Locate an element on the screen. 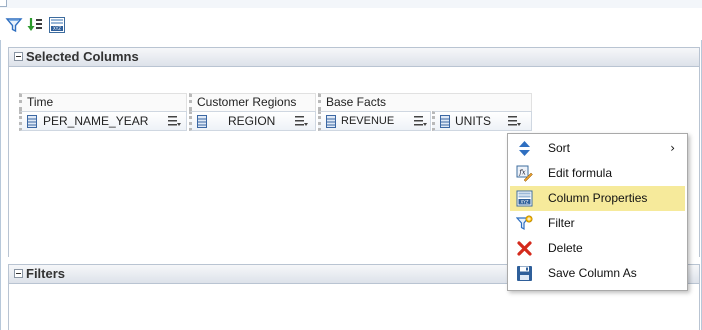  group-label: Base Facts is located at coordinates (425, 102).